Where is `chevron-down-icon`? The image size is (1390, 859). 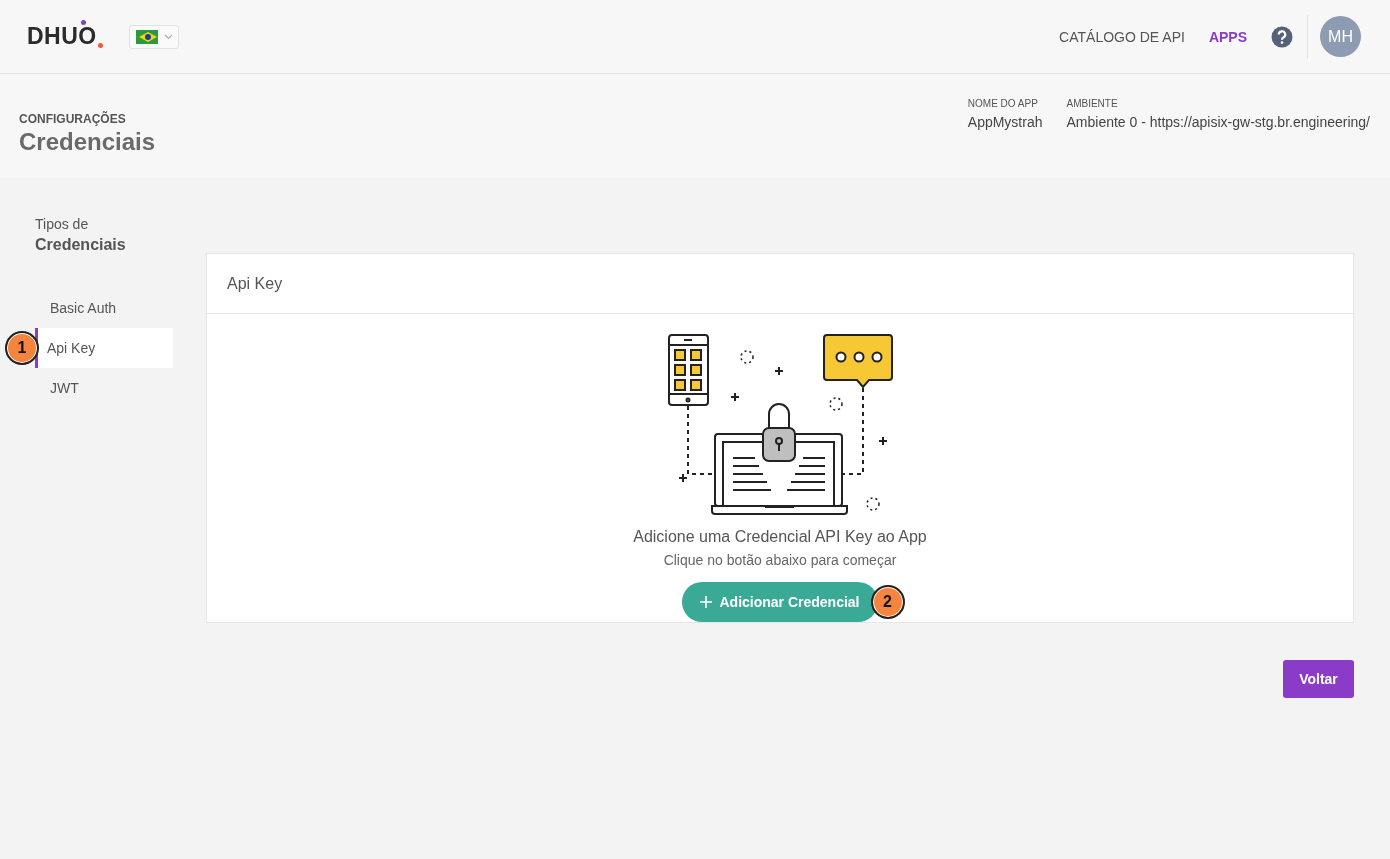 chevron-down-icon is located at coordinates (167, 36).